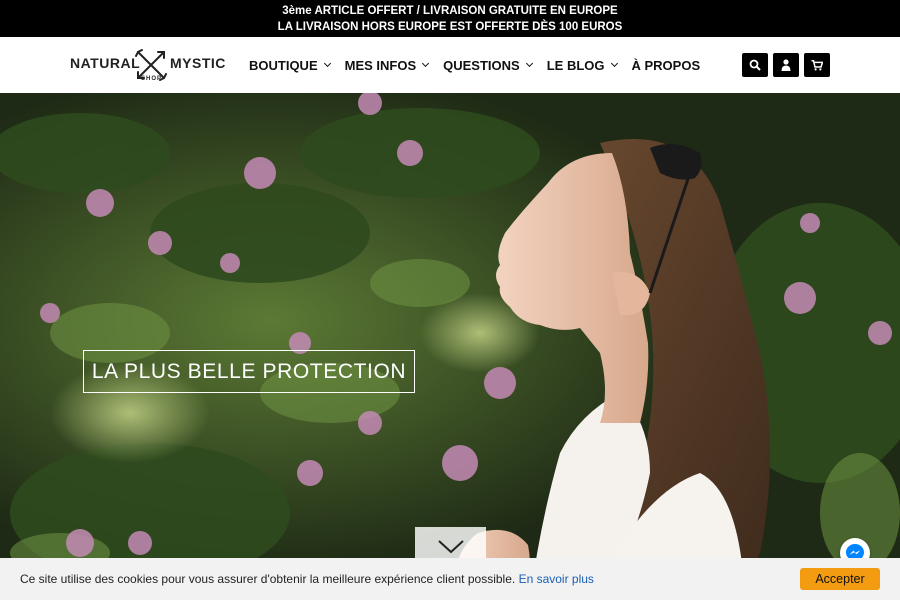 Image resolution: width=900 pixels, height=600 pixels. I want to click on cookie-learn-more-link: En savoir plus, so click(556, 579).